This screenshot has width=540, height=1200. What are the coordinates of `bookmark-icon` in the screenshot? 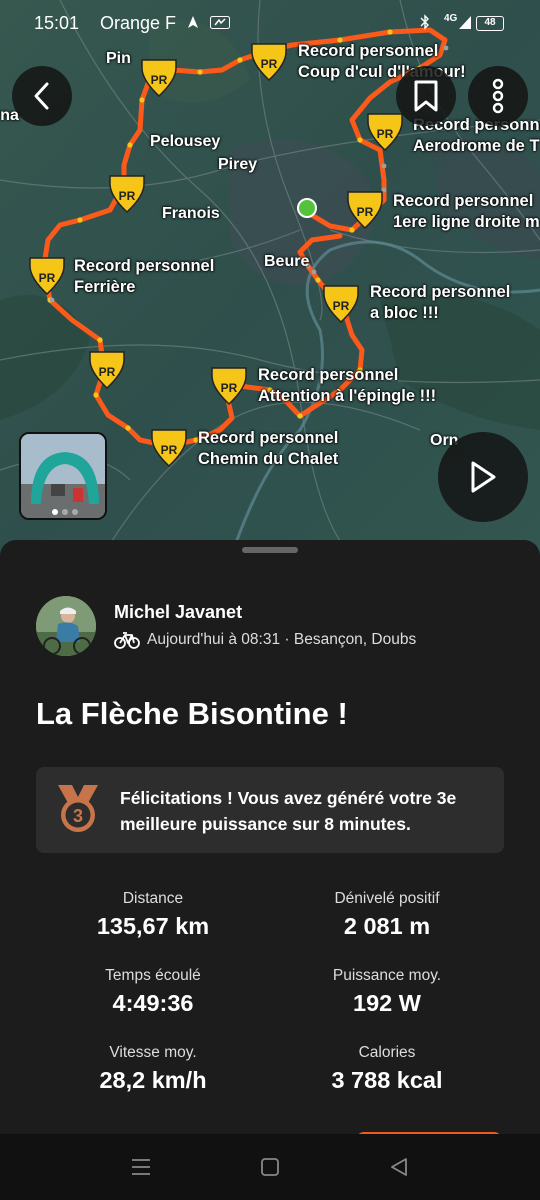 It's located at (426, 96).